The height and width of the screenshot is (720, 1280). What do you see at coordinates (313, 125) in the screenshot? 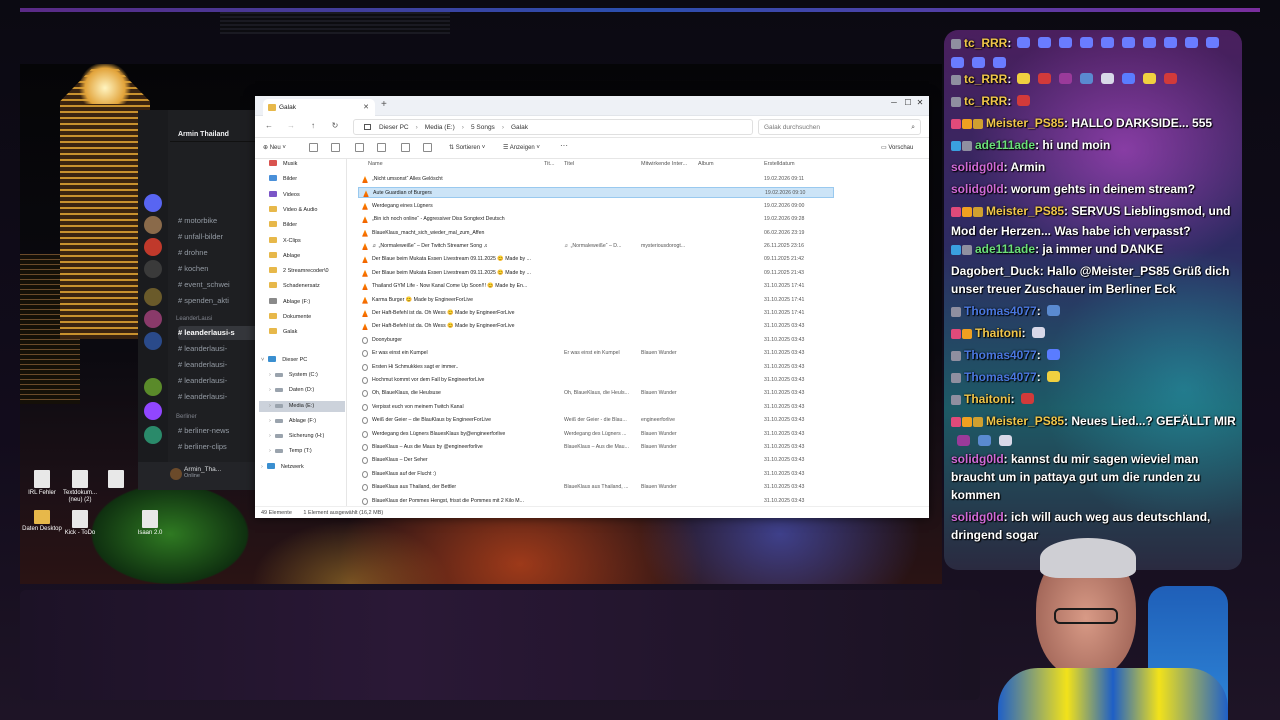
I see `up-icon: ↑` at bounding box center [313, 125].